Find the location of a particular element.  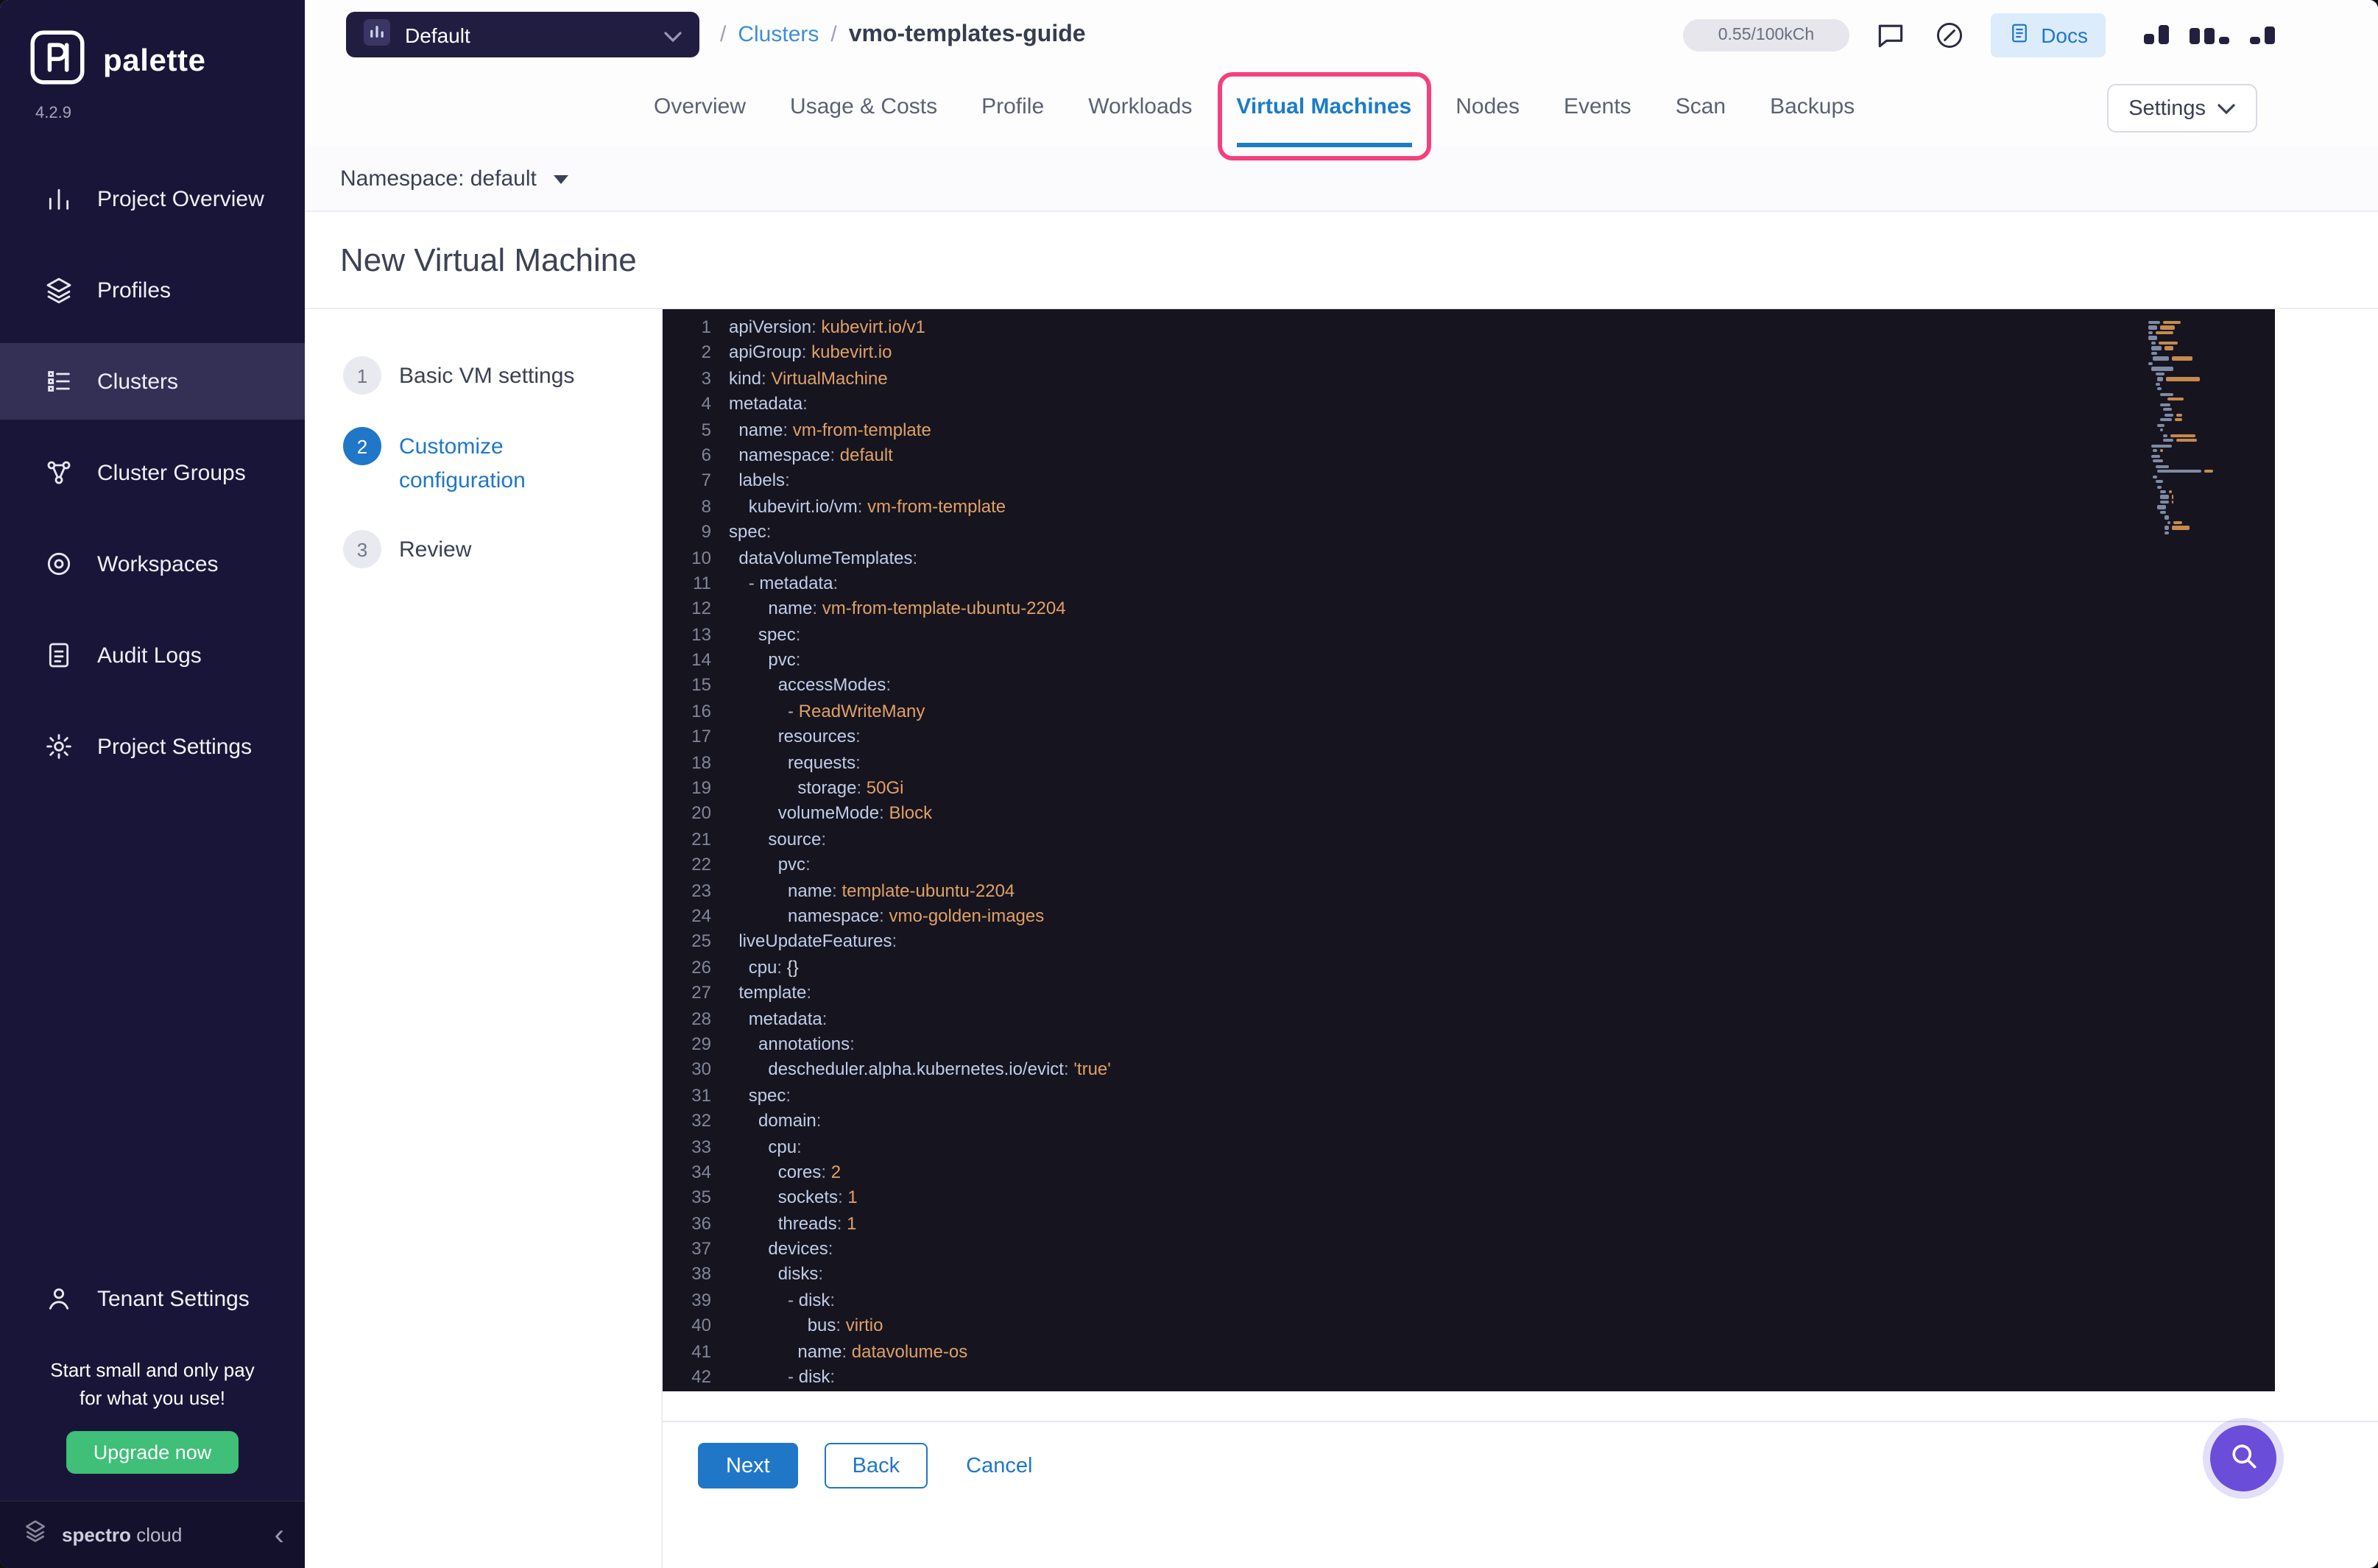

code-line: 1 apiVersion: kubevirt.io/v1 is located at coordinates (1469, 328).